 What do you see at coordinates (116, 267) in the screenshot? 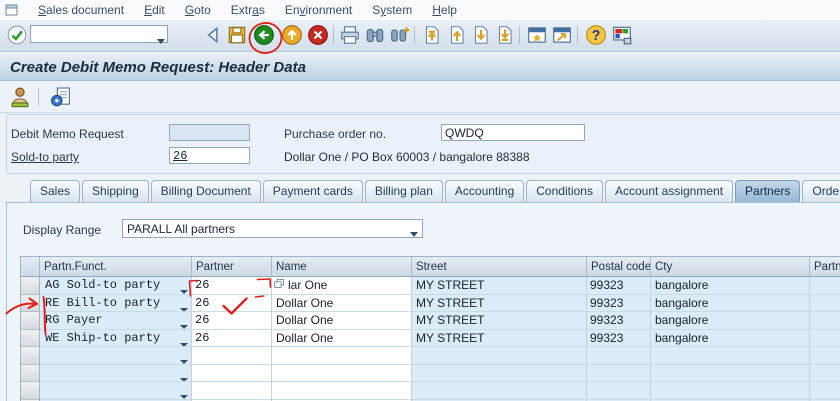
I see `column-header-partn-funct-: Partn.Funct.` at bounding box center [116, 267].